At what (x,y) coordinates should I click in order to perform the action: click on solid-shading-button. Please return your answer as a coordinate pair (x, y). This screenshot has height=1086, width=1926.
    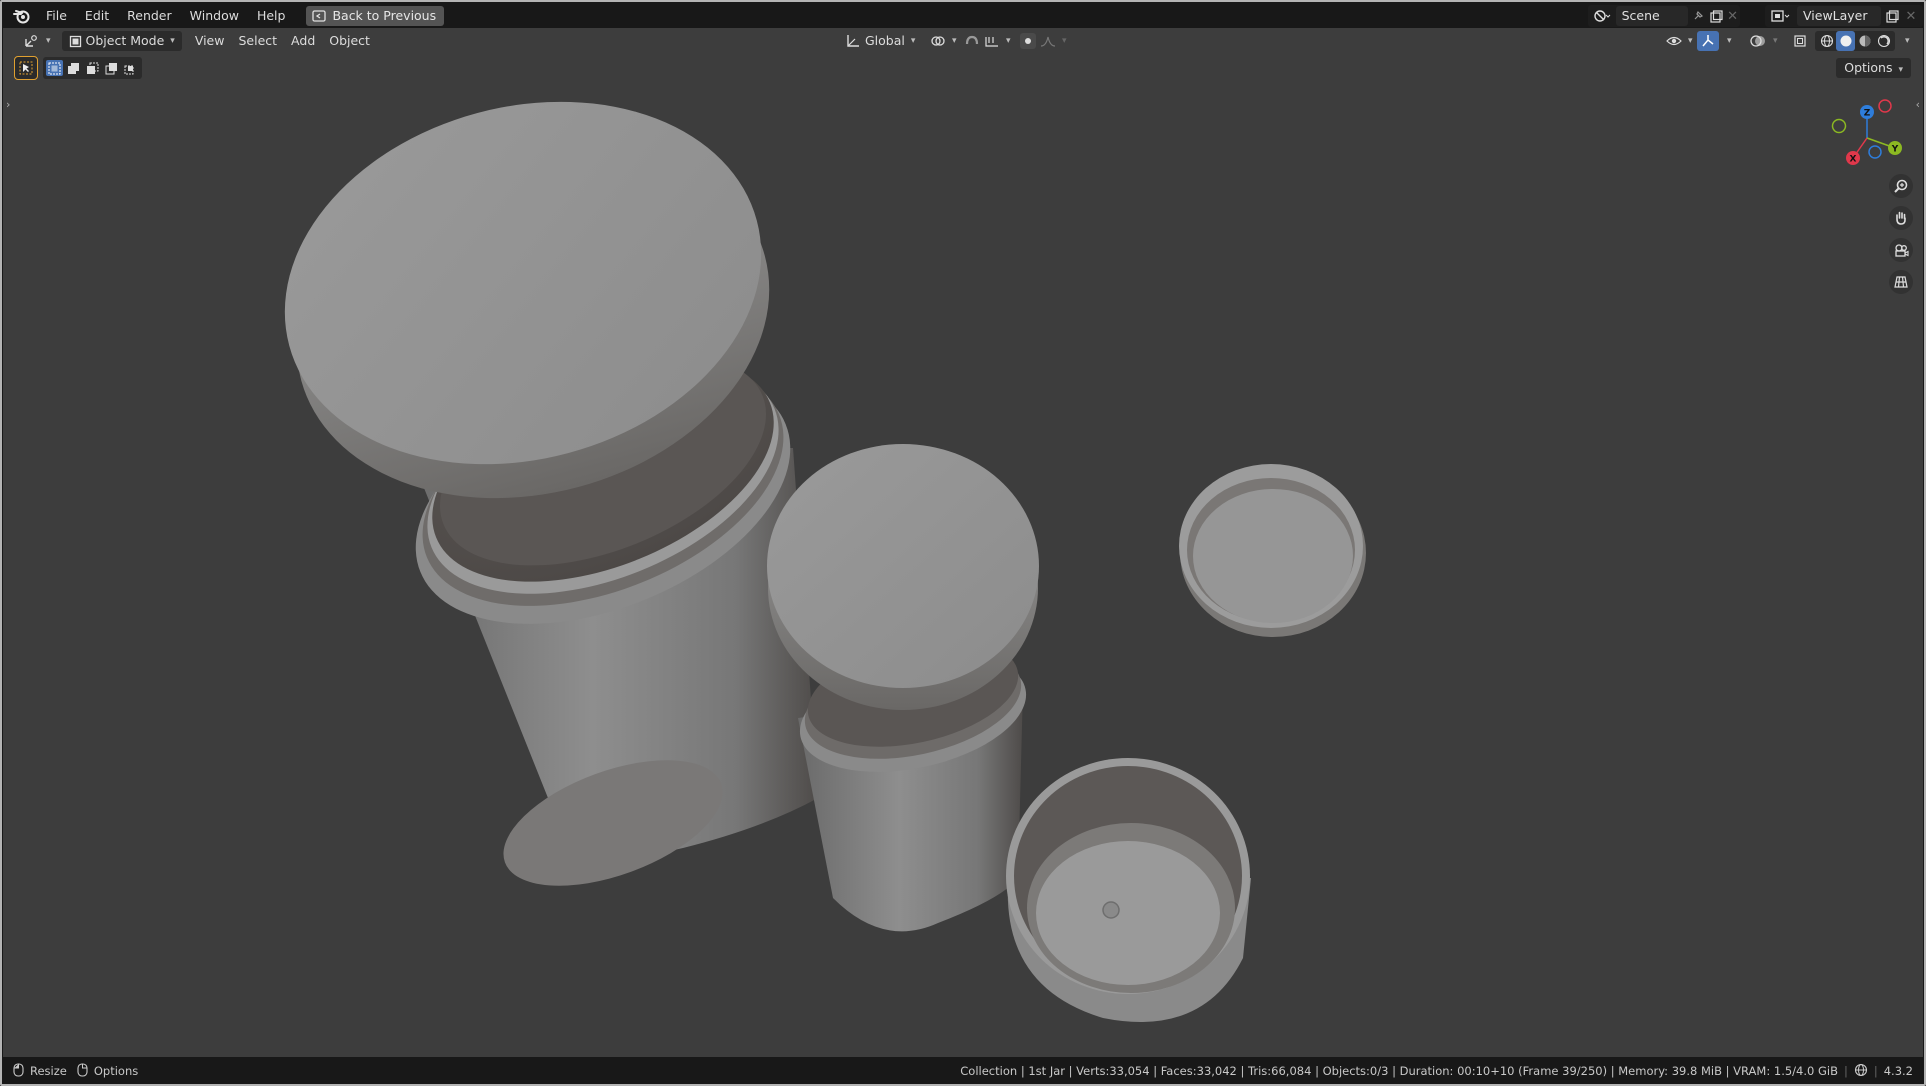
    Looking at the image, I should click on (1845, 41).